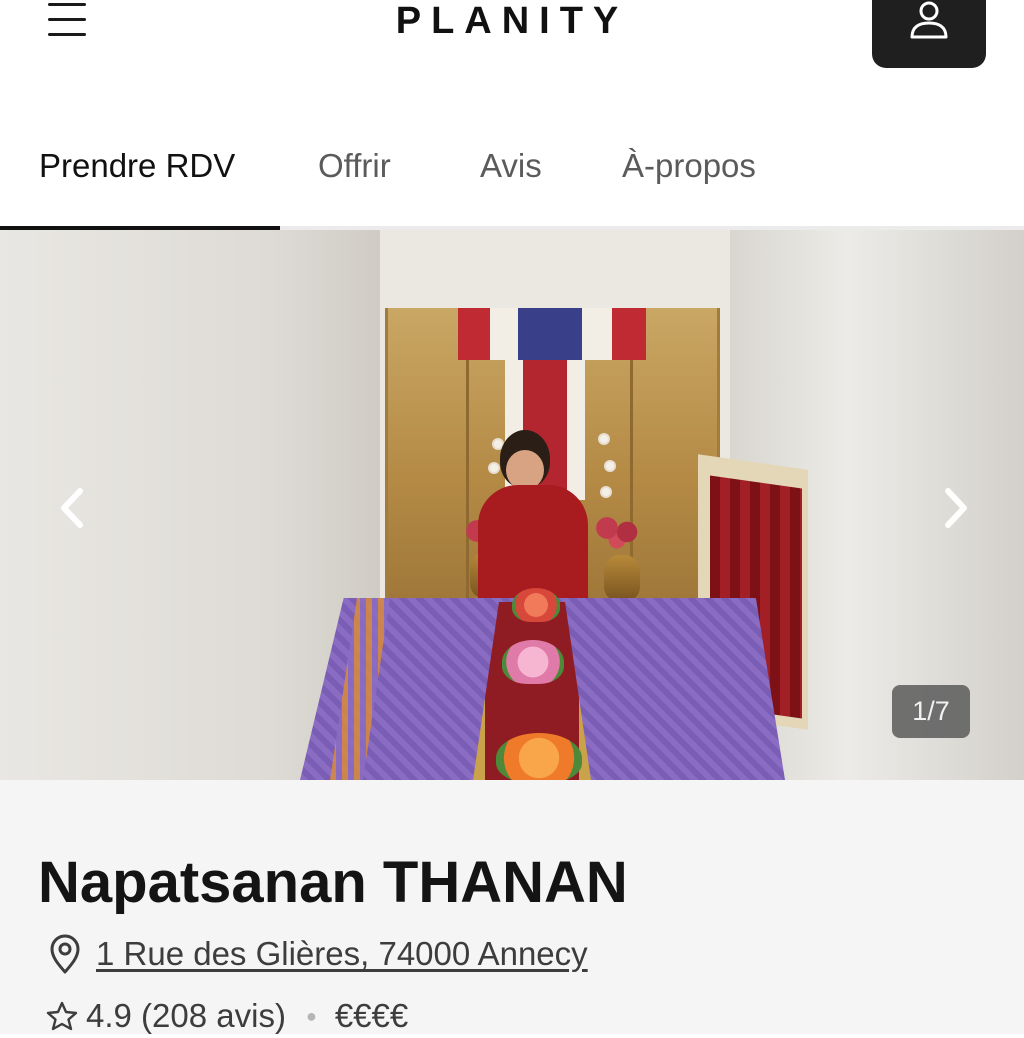 The height and width of the screenshot is (1038, 1024). I want to click on account-button, so click(929, 34).